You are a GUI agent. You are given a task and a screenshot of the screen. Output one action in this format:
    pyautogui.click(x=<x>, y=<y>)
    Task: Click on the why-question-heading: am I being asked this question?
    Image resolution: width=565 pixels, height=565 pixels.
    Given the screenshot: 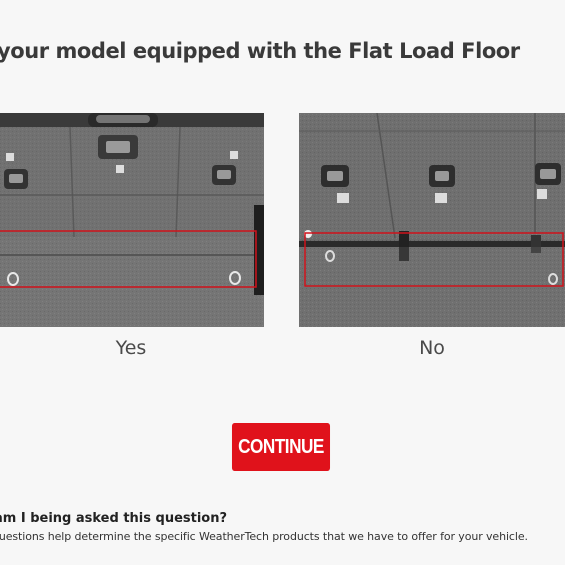 What is the action you would take?
    pyautogui.click(x=114, y=518)
    